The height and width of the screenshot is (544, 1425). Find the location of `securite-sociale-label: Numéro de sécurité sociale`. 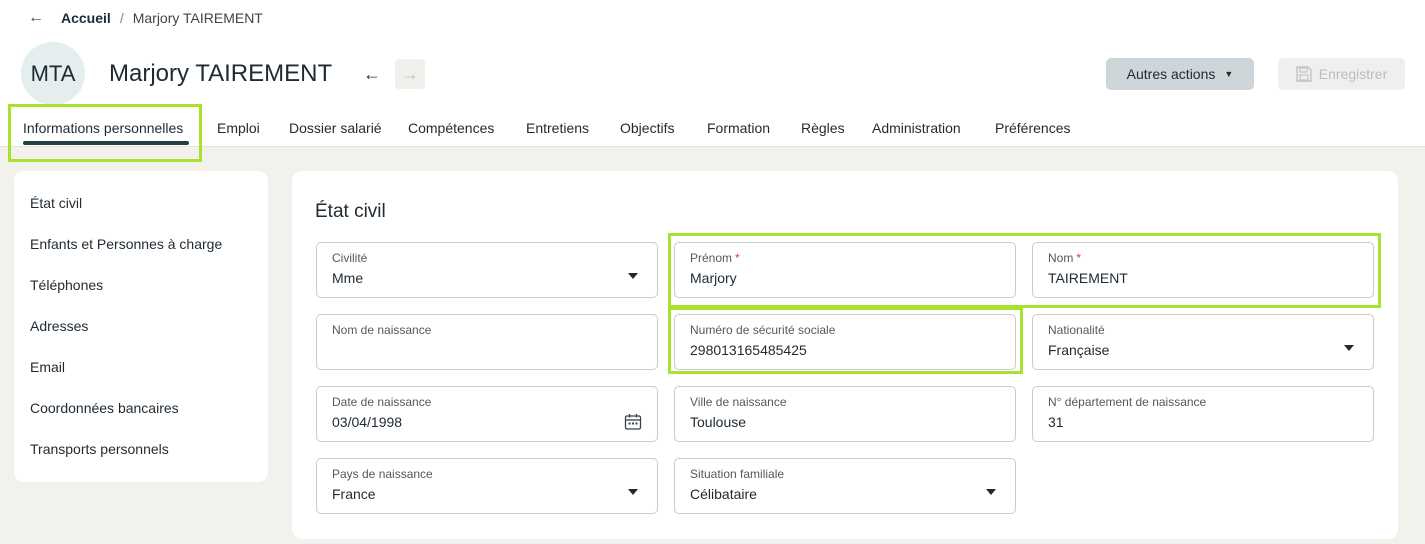

securite-sociale-label: Numéro de sécurité sociale is located at coordinates (763, 330).